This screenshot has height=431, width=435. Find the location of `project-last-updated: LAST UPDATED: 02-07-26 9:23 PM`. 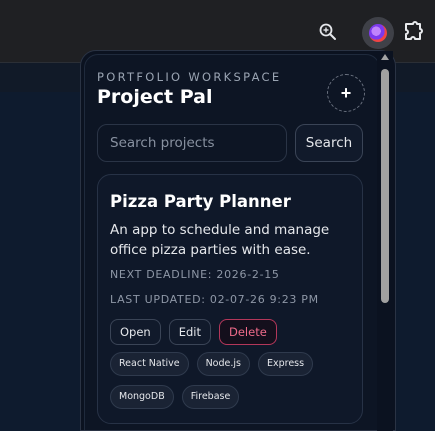

project-last-updated: LAST UPDATED: 02-07-26 9:23 PM is located at coordinates (214, 299).